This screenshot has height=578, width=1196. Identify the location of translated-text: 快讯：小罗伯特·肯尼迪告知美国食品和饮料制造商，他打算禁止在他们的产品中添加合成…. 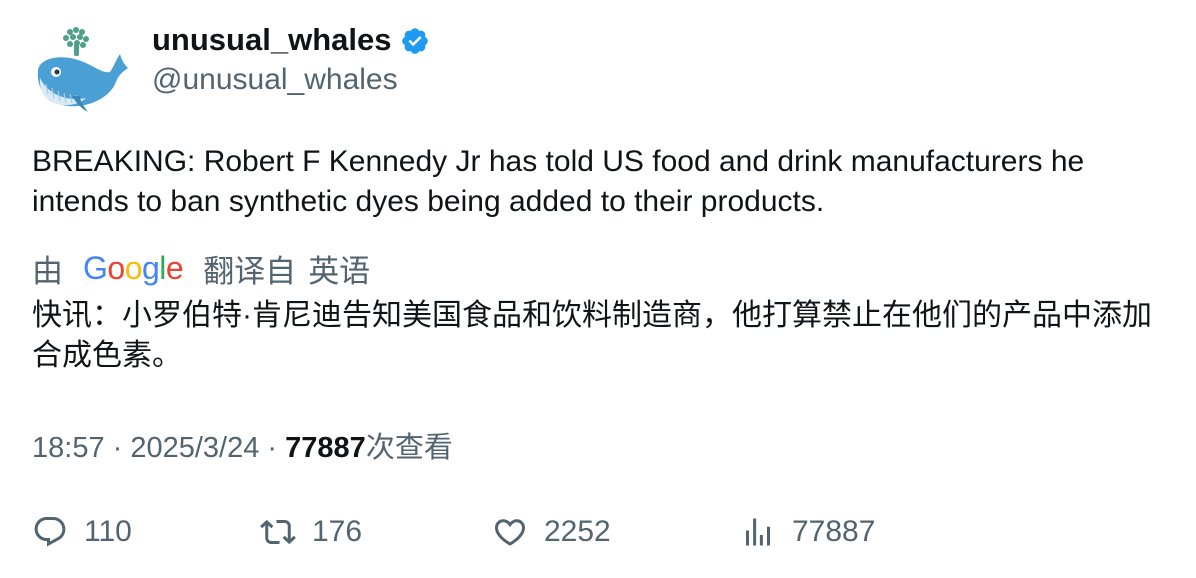
(592, 335).